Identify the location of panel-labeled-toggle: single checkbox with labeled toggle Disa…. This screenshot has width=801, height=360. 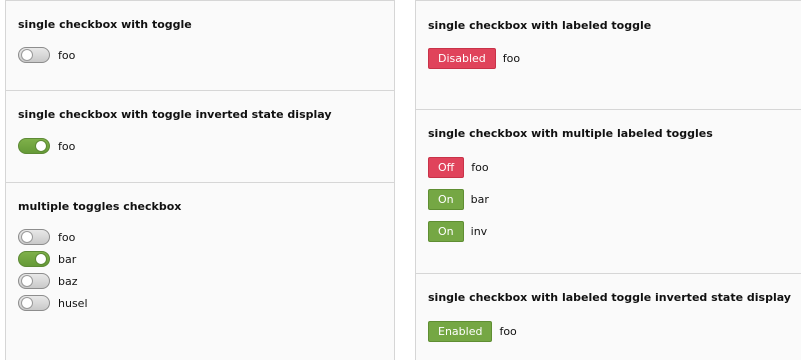
(608, 55).